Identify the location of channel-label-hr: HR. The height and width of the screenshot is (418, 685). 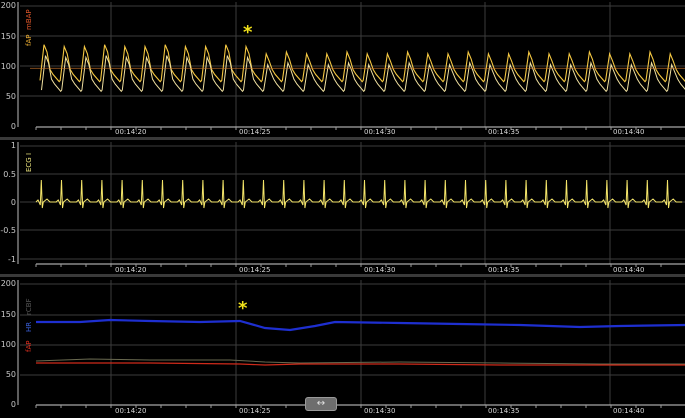
(29, 326).